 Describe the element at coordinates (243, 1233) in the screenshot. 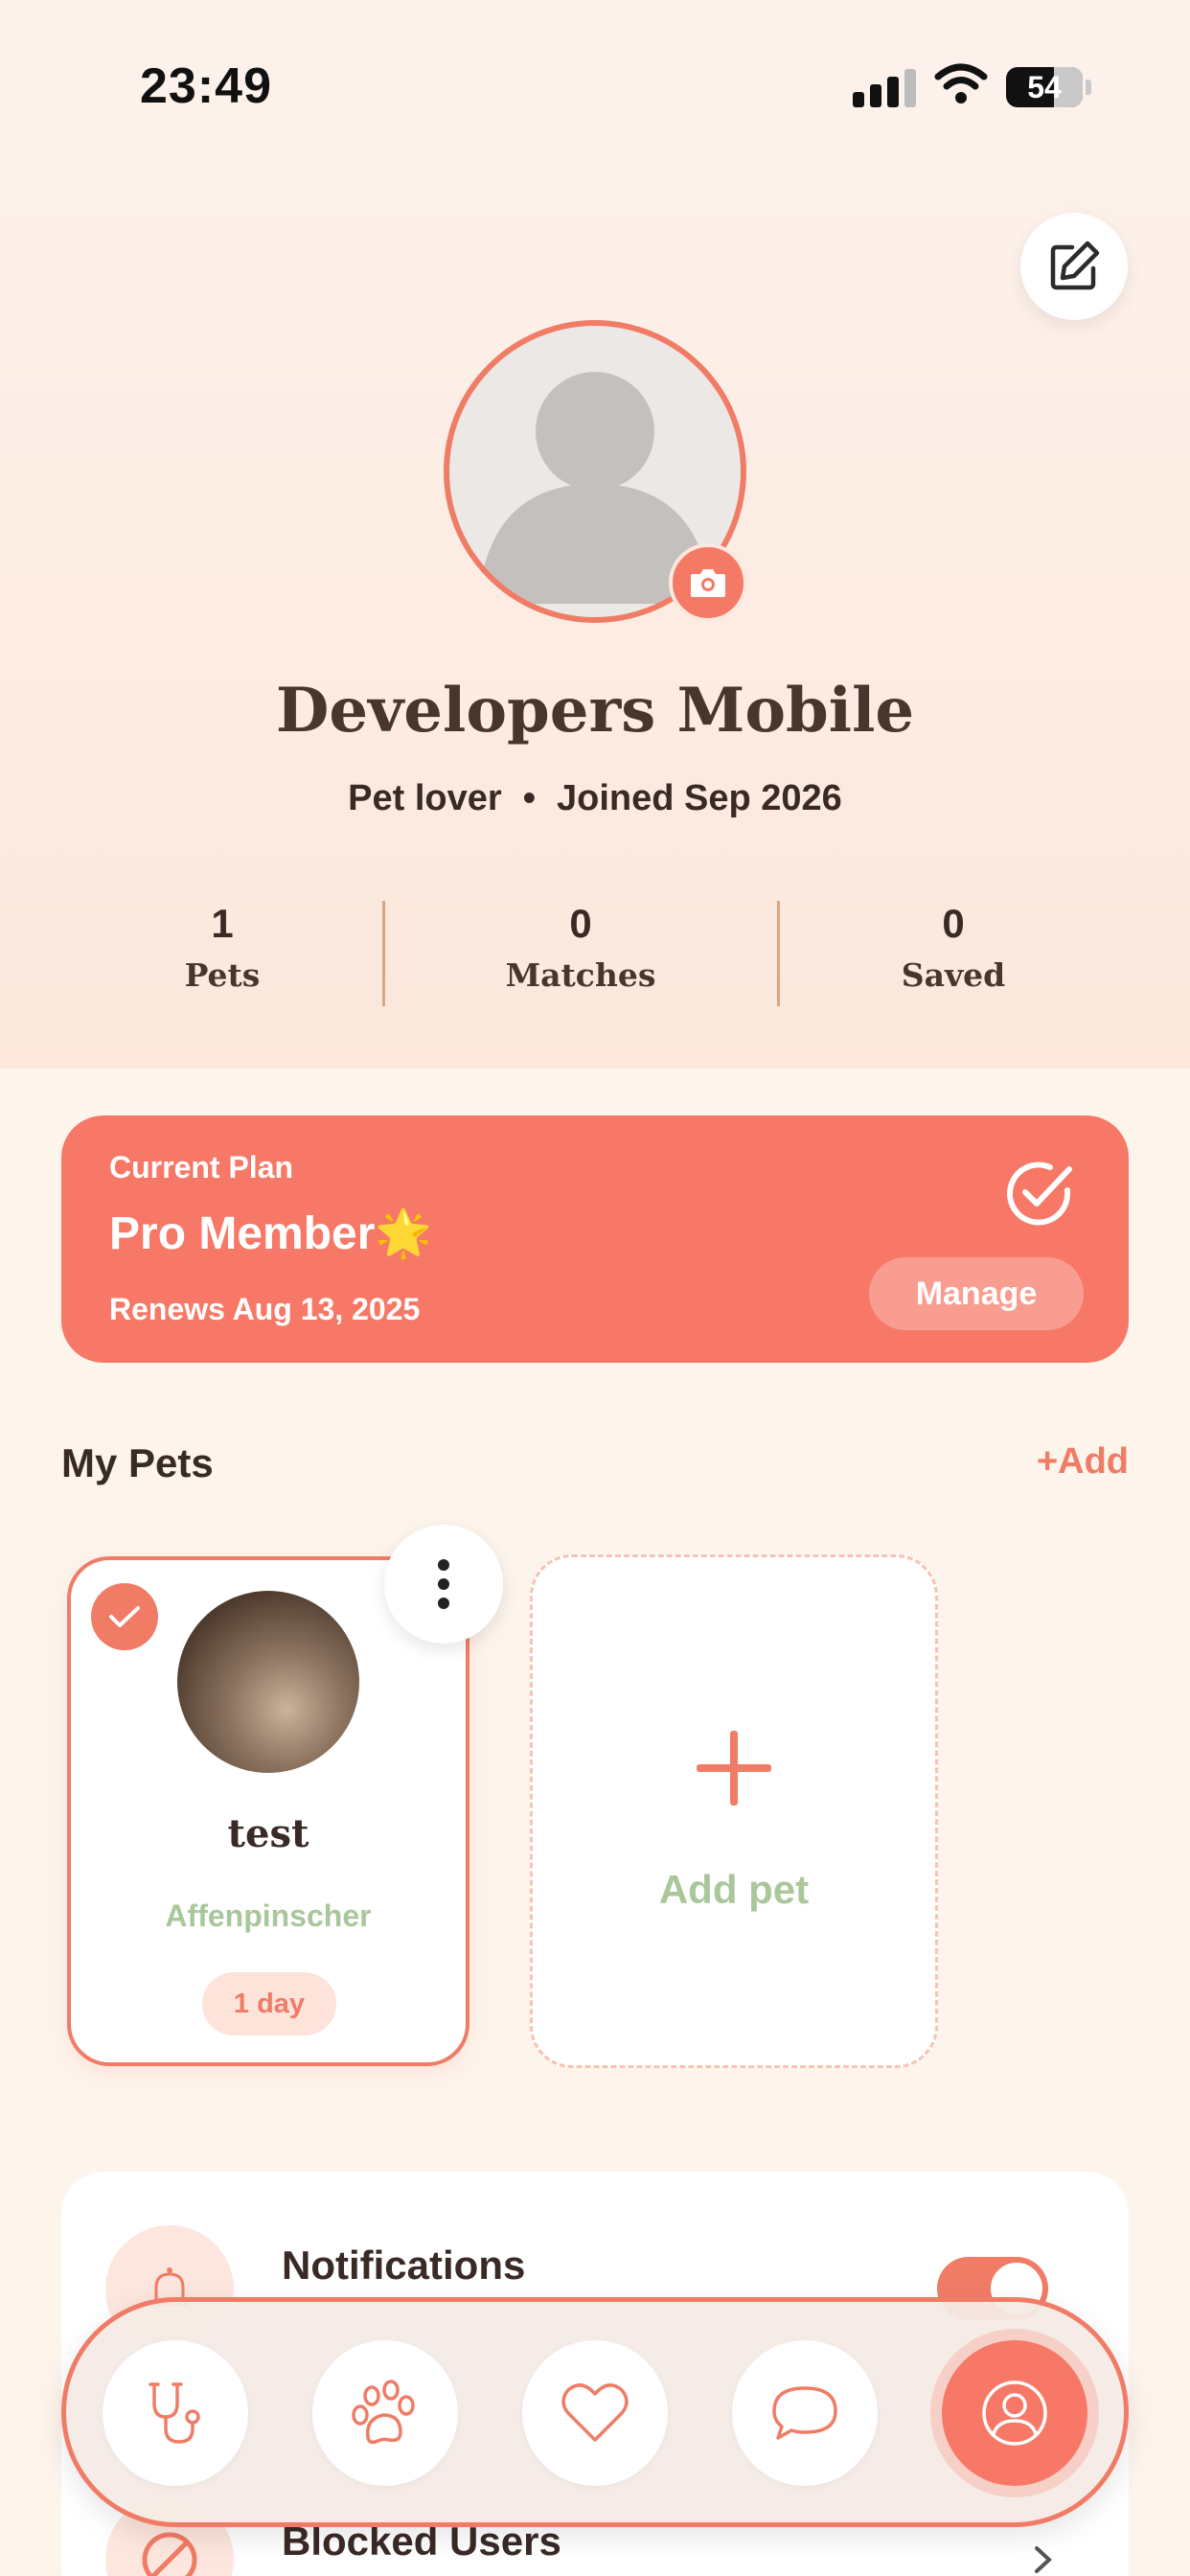

I see `plan-name: Pro Member` at that location.